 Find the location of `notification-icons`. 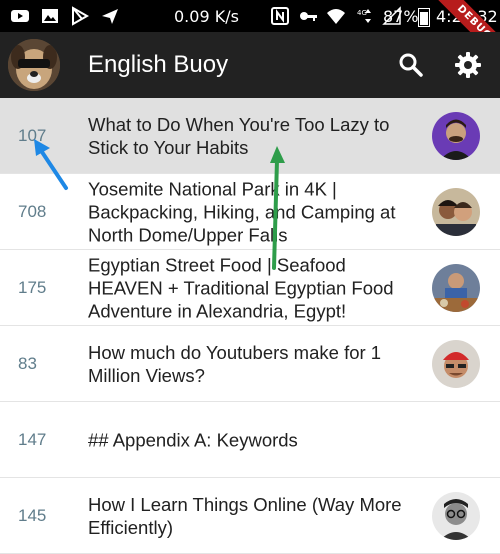

notification-icons is located at coordinates (65, 16).